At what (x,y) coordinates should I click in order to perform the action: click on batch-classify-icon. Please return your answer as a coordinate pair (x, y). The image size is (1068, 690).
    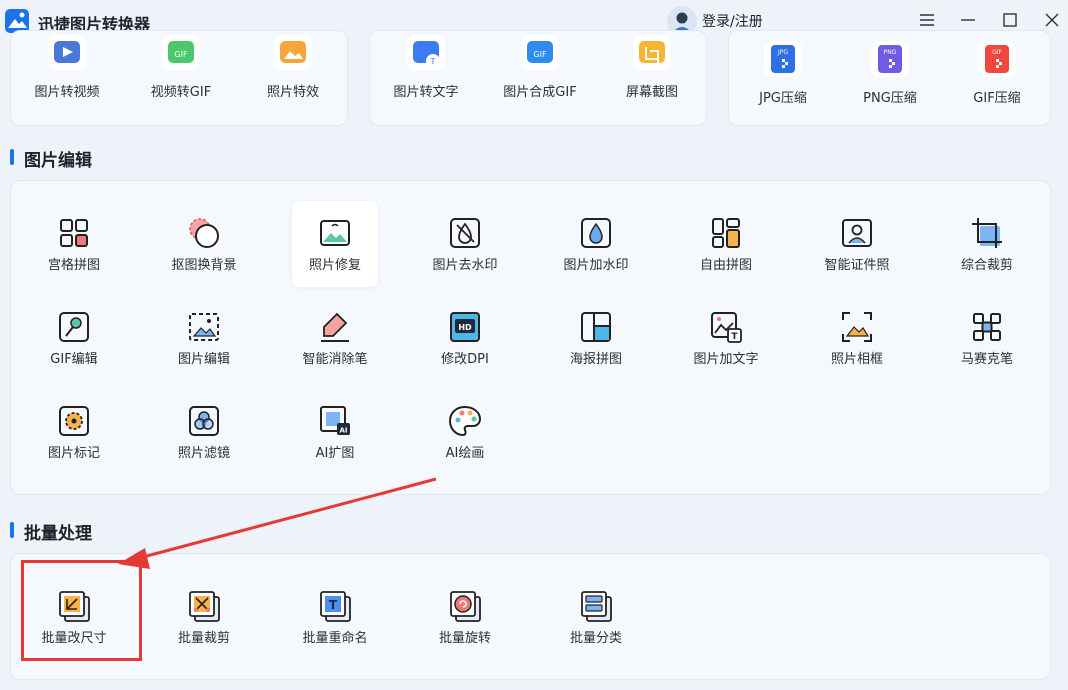
    Looking at the image, I should click on (596, 606).